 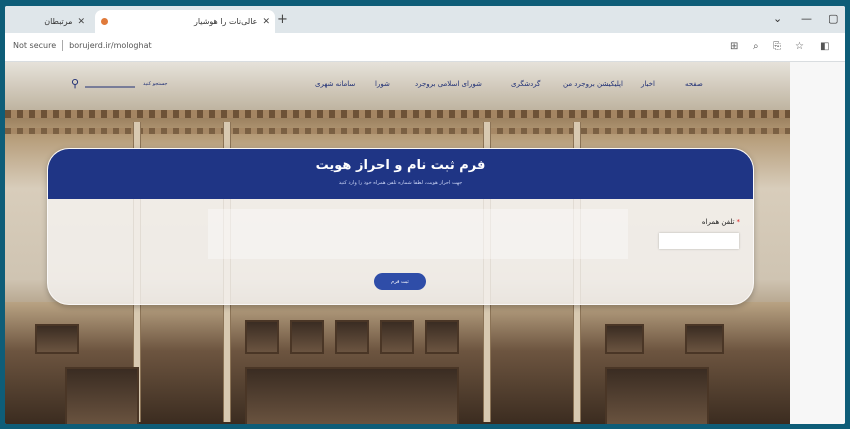 What do you see at coordinates (63, 45) in the screenshot?
I see `divider` at bounding box center [63, 45].